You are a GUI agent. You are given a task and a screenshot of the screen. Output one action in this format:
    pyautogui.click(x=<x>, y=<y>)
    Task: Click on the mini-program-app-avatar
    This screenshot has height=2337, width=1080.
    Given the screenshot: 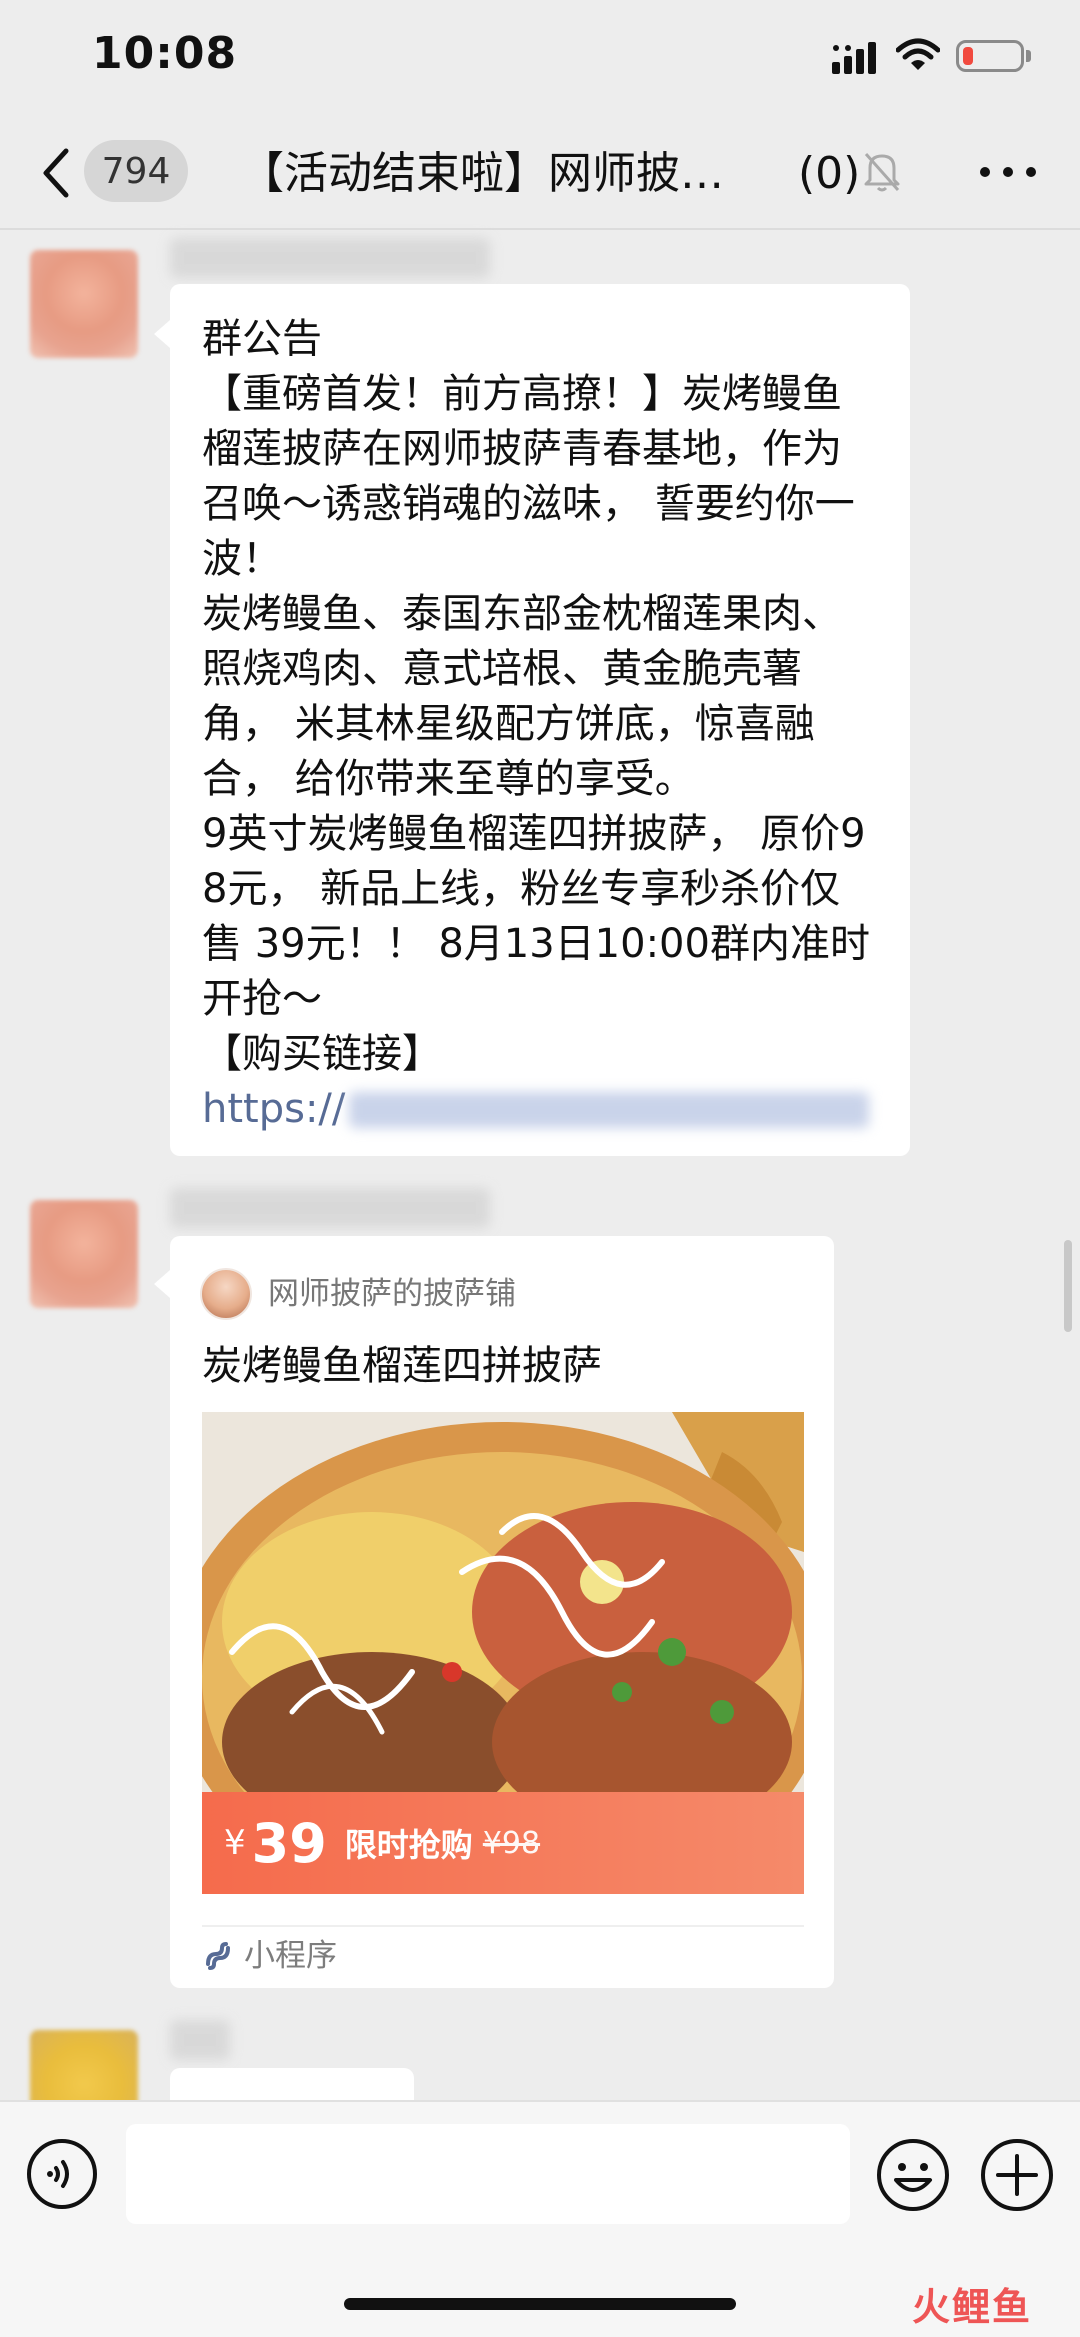 What is the action you would take?
    pyautogui.click(x=226, y=1294)
    